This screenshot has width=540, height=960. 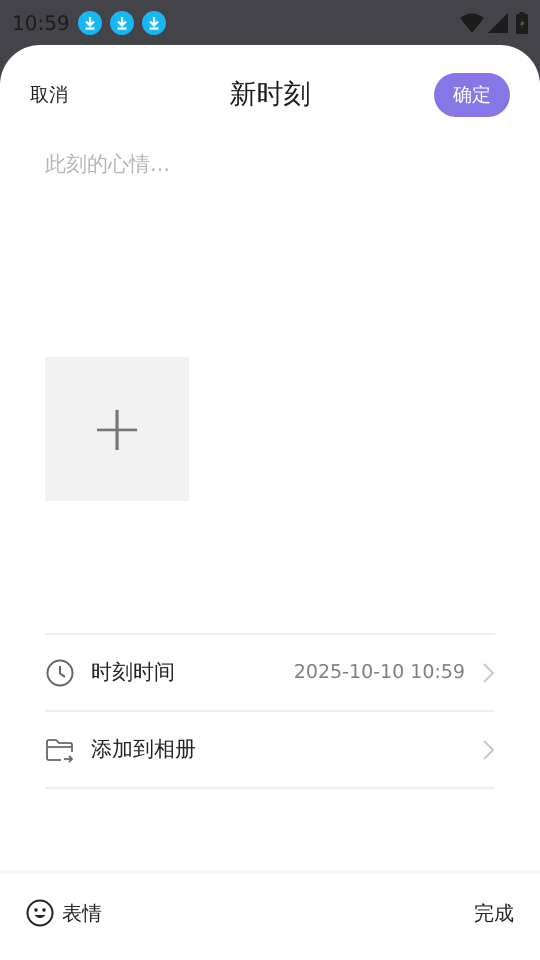 I want to click on cancel-button: 取消, so click(x=49, y=95).